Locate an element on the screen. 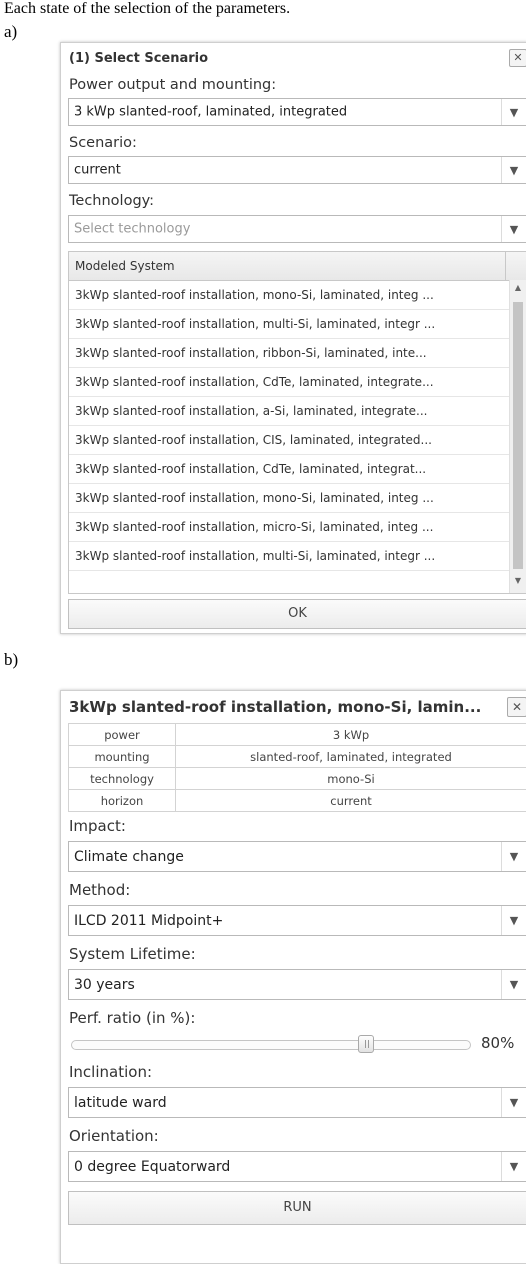 This screenshot has width=526, height=1264. inclination-select: latitude ward ▼ is located at coordinates (297, 1102).